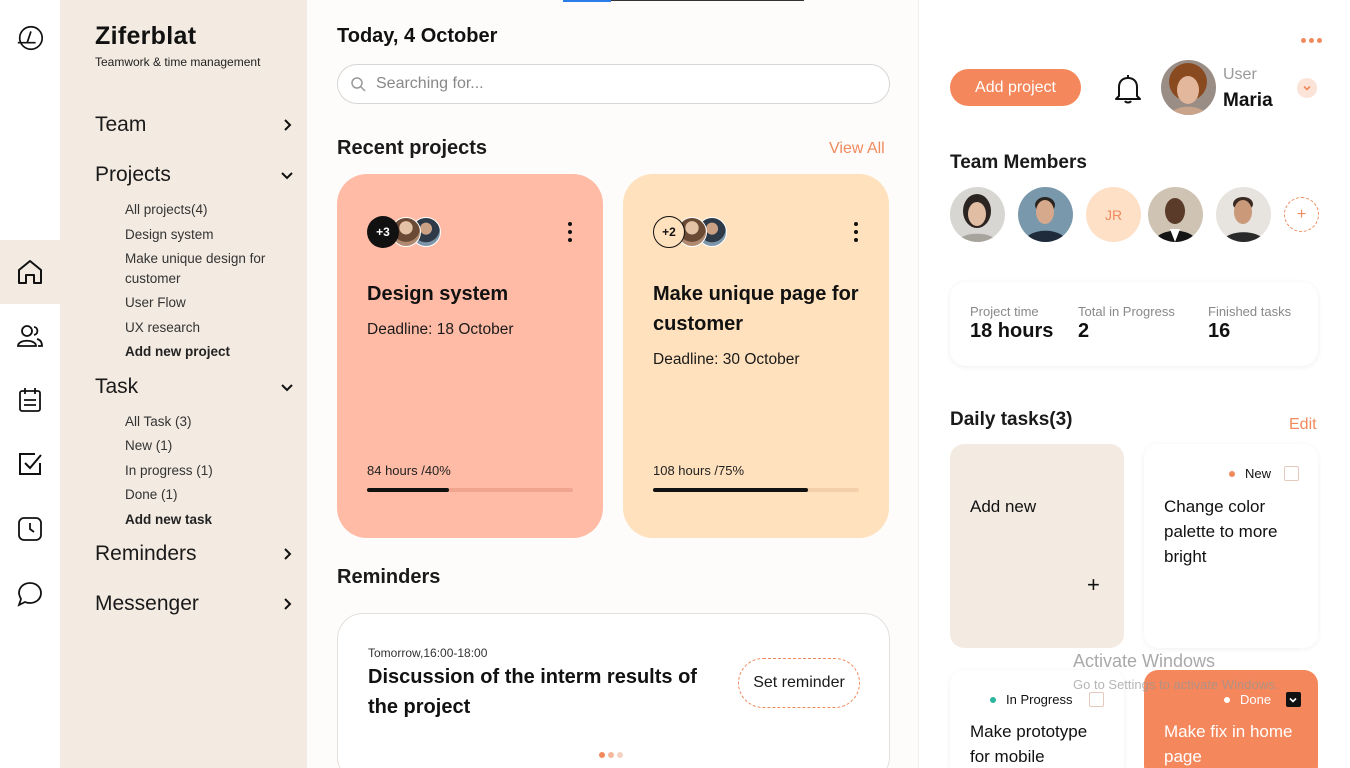  I want to click on page-title: Today, 4 October, so click(417, 36).